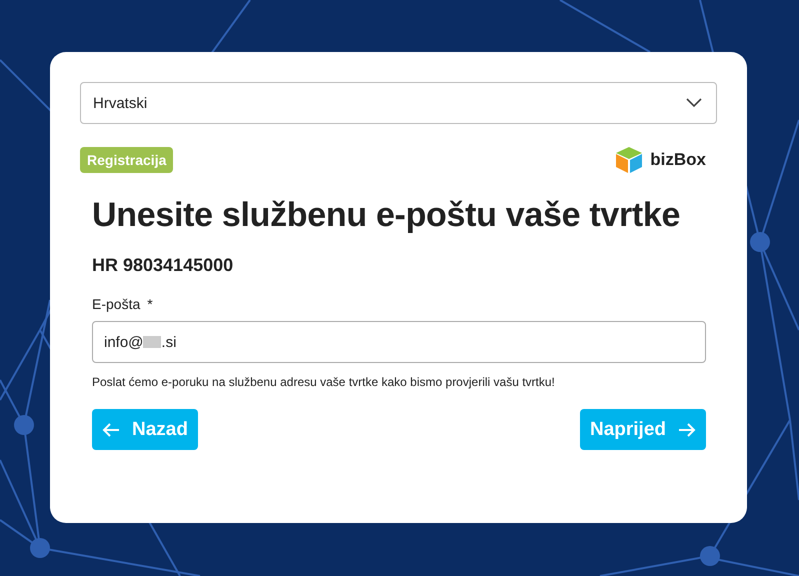 The height and width of the screenshot is (576, 799). Describe the element at coordinates (678, 160) in the screenshot. I see `logo-text: bizBox` at that location.